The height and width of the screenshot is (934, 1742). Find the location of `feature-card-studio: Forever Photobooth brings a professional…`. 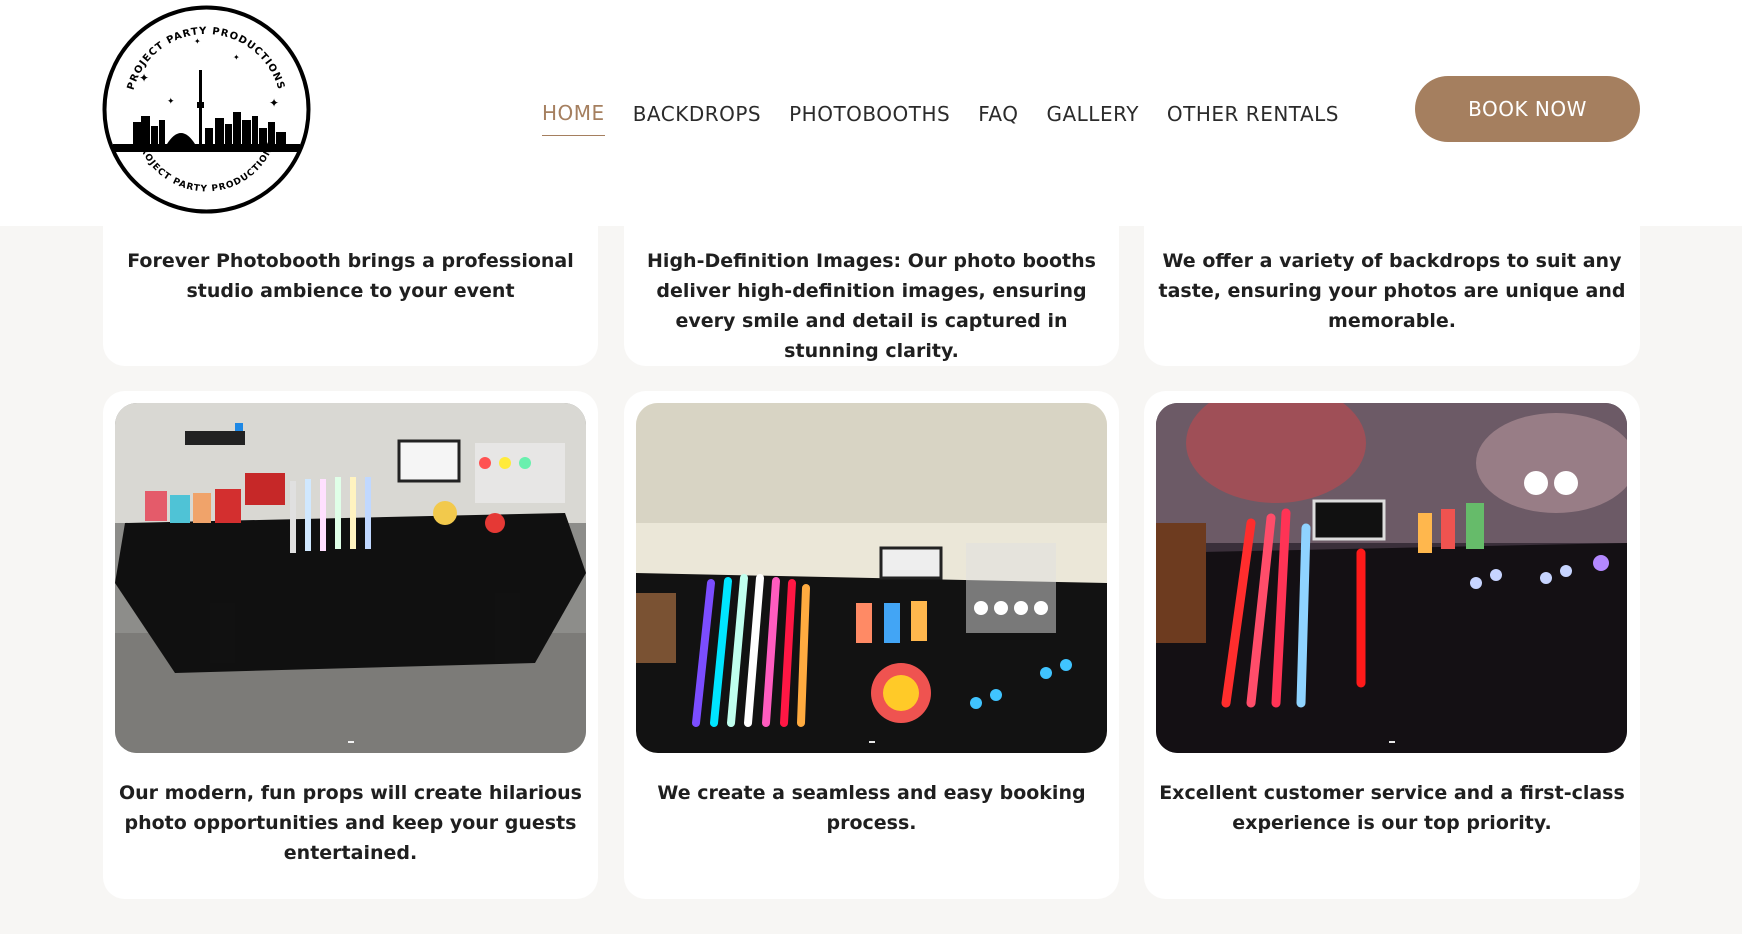

feature-card-studio: Forever Photobooth brings a professional… is located at coordinates (350, 296).